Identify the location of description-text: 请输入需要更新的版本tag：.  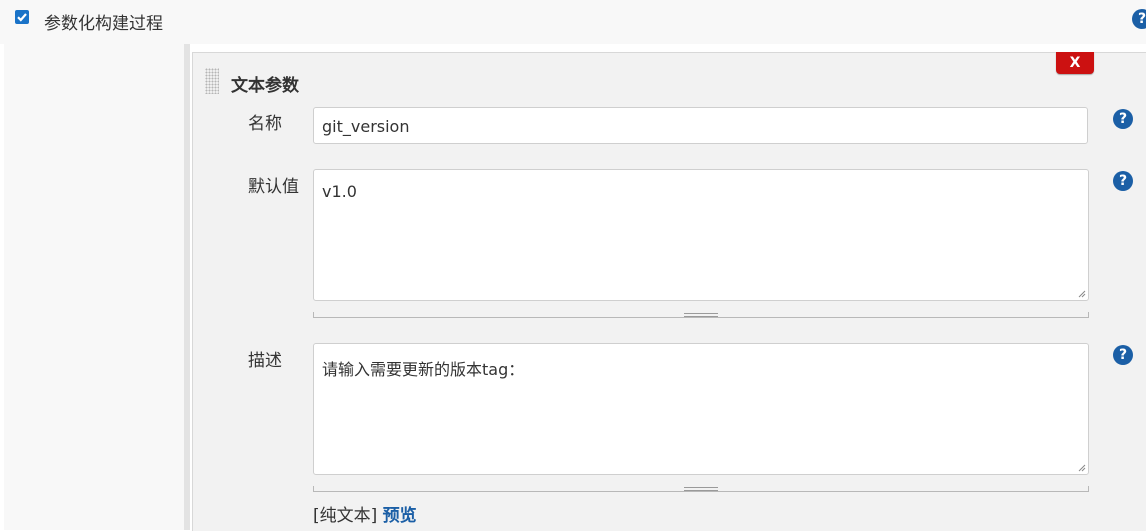
(423, 369).